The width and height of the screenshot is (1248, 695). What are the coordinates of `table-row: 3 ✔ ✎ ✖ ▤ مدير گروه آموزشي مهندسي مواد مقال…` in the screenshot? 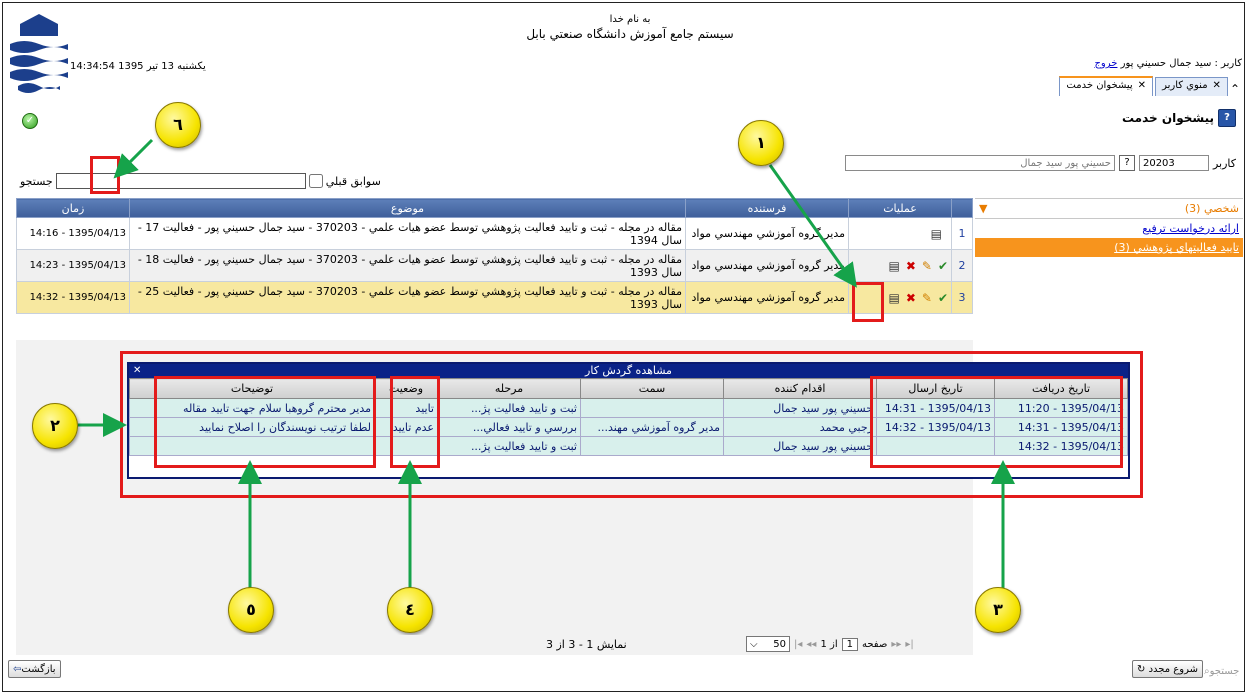 It's located at (494, 297).